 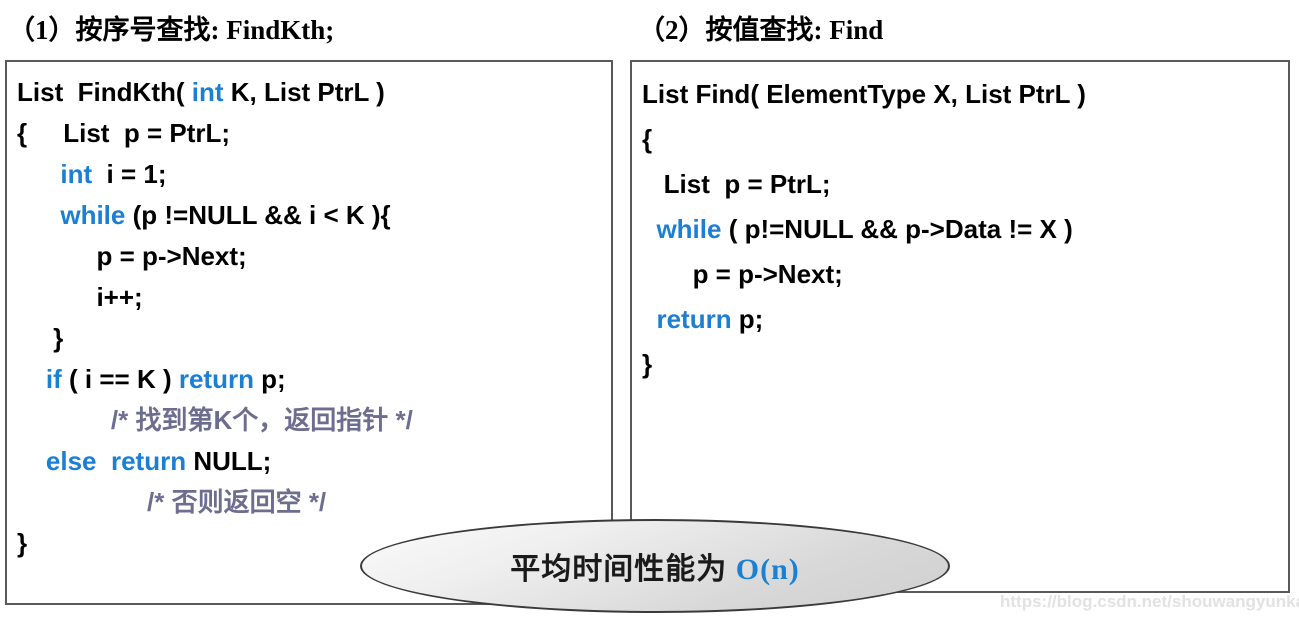 I want to click on heading-1-function-name: FindKth;, so click(x=280, y=30).